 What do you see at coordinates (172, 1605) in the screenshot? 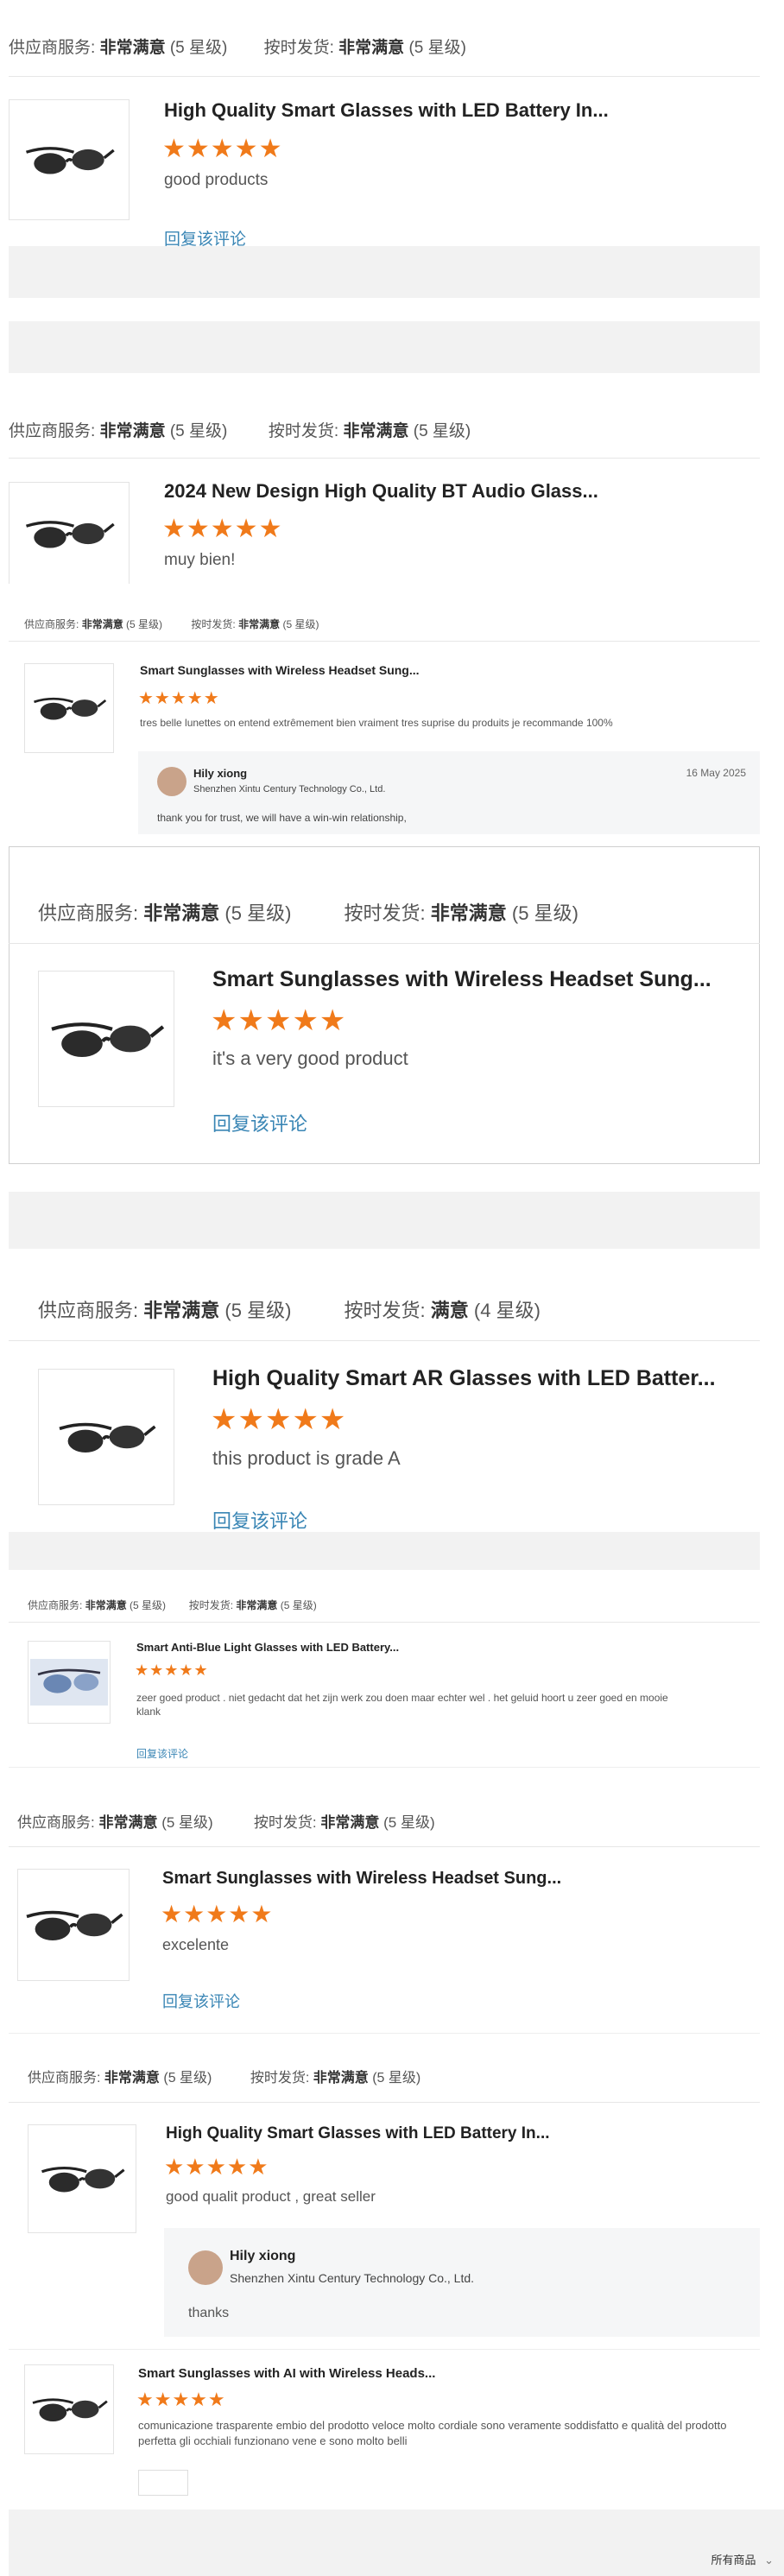
I see `review-6-ratings: 供应商服务: 非常满意 (5 星级) 按时发货: 非常满意 (5 星级)` at bounding box center [172, 1605].